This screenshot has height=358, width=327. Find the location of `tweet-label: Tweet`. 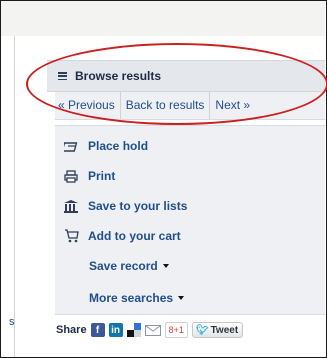

tweet-label: Tweet is located at coordinates (224, 330).